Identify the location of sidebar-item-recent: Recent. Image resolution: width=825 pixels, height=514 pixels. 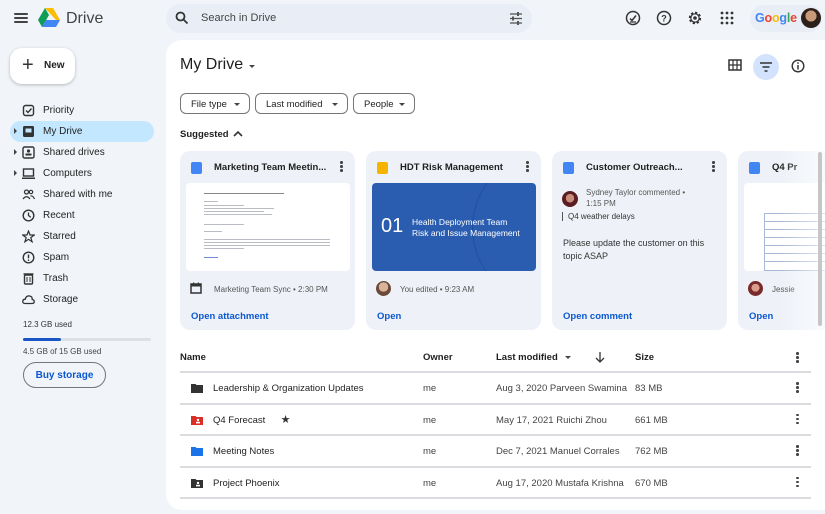
(82, 215).